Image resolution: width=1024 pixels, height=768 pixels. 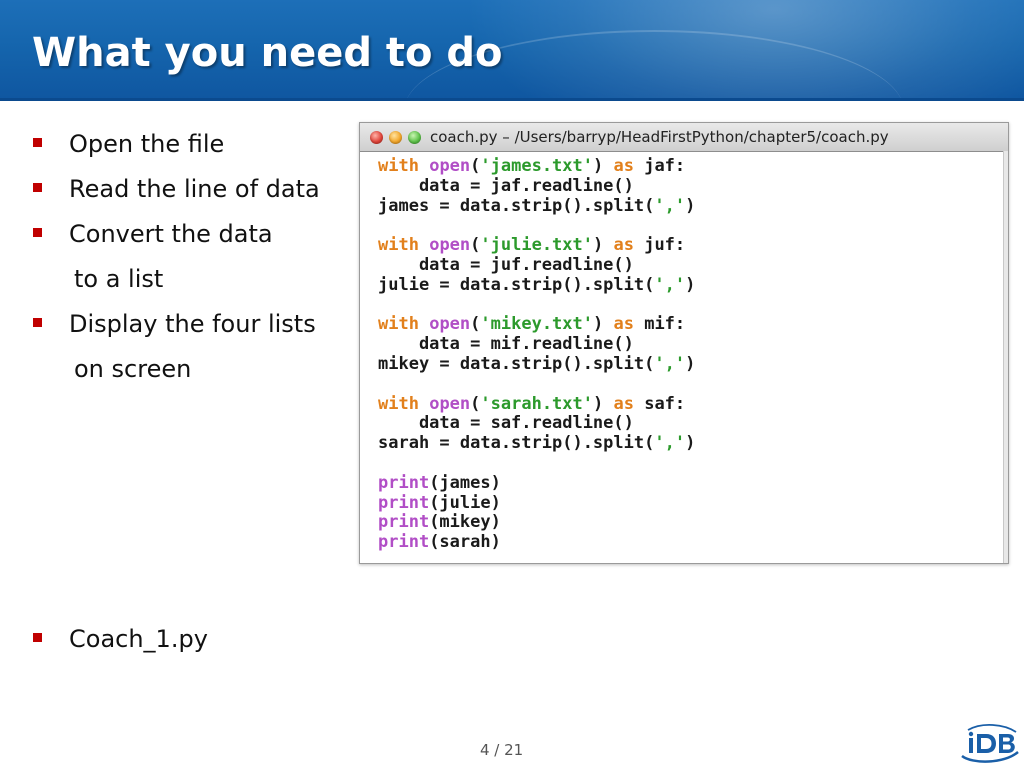 What do you see at coordinates (532, 403) in the screenshot?
I see `code-line: with open('sarah.txt') as saf:` at bounding box center [532, 403].